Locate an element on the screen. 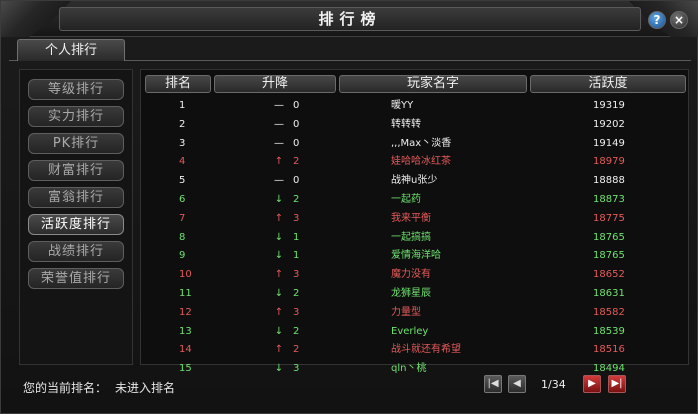 This screenshot has height=414, width=698. rank-cell: 14 is located at coordinates (185, 350).